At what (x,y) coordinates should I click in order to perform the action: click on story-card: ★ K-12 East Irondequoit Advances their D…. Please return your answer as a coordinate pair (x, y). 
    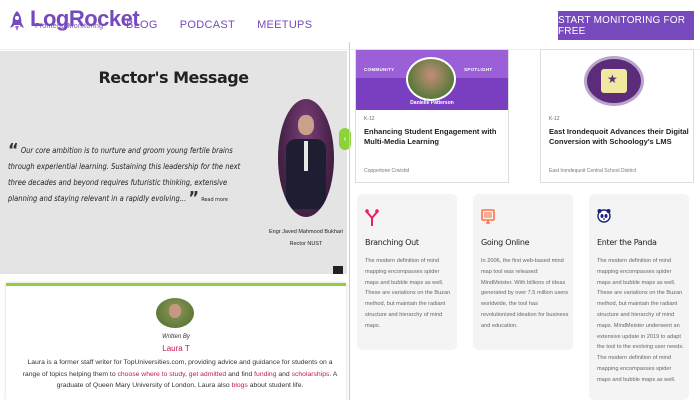
    Looking at the image, I should click on (617, 116).